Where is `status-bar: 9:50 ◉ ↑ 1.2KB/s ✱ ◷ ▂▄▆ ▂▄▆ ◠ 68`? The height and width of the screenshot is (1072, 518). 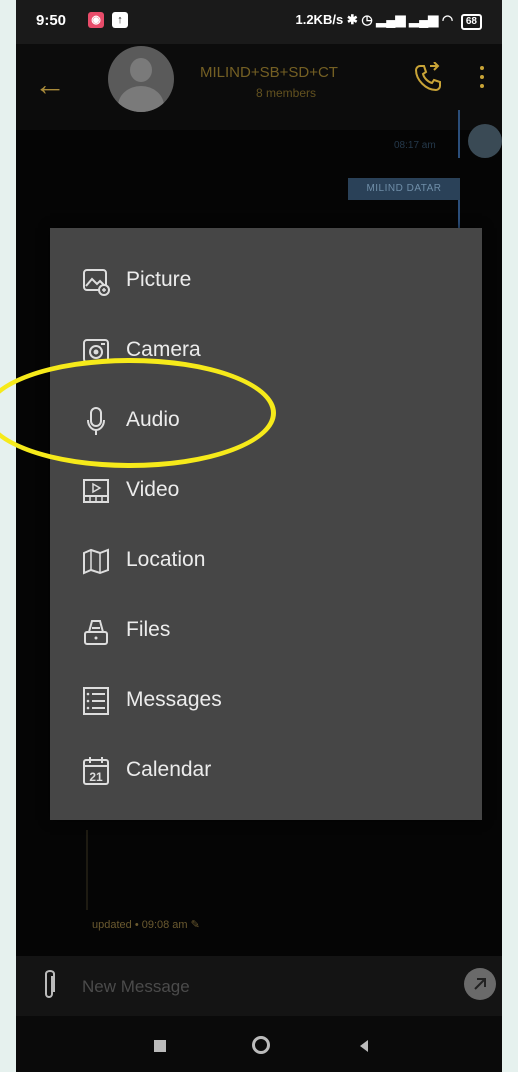
status-bar: 9:50 ◉ ↑ 1.2KB/s ✱ ◷ ▂▄▆ ▂▄▆ ◠ 68 is located at coordinates (259, 22).